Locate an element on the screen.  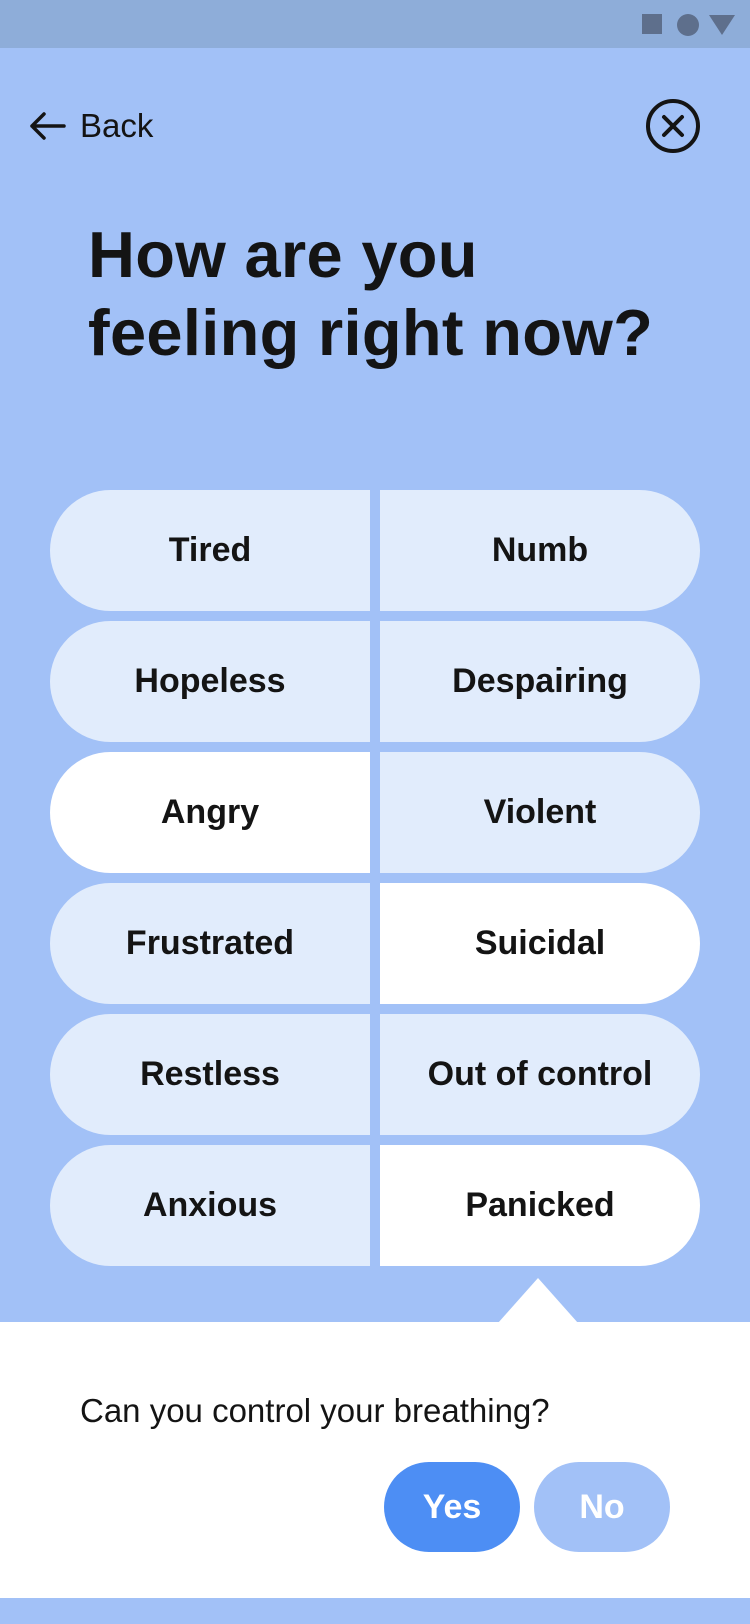
option-restless: Restless is located at coordinates (210, 1074).